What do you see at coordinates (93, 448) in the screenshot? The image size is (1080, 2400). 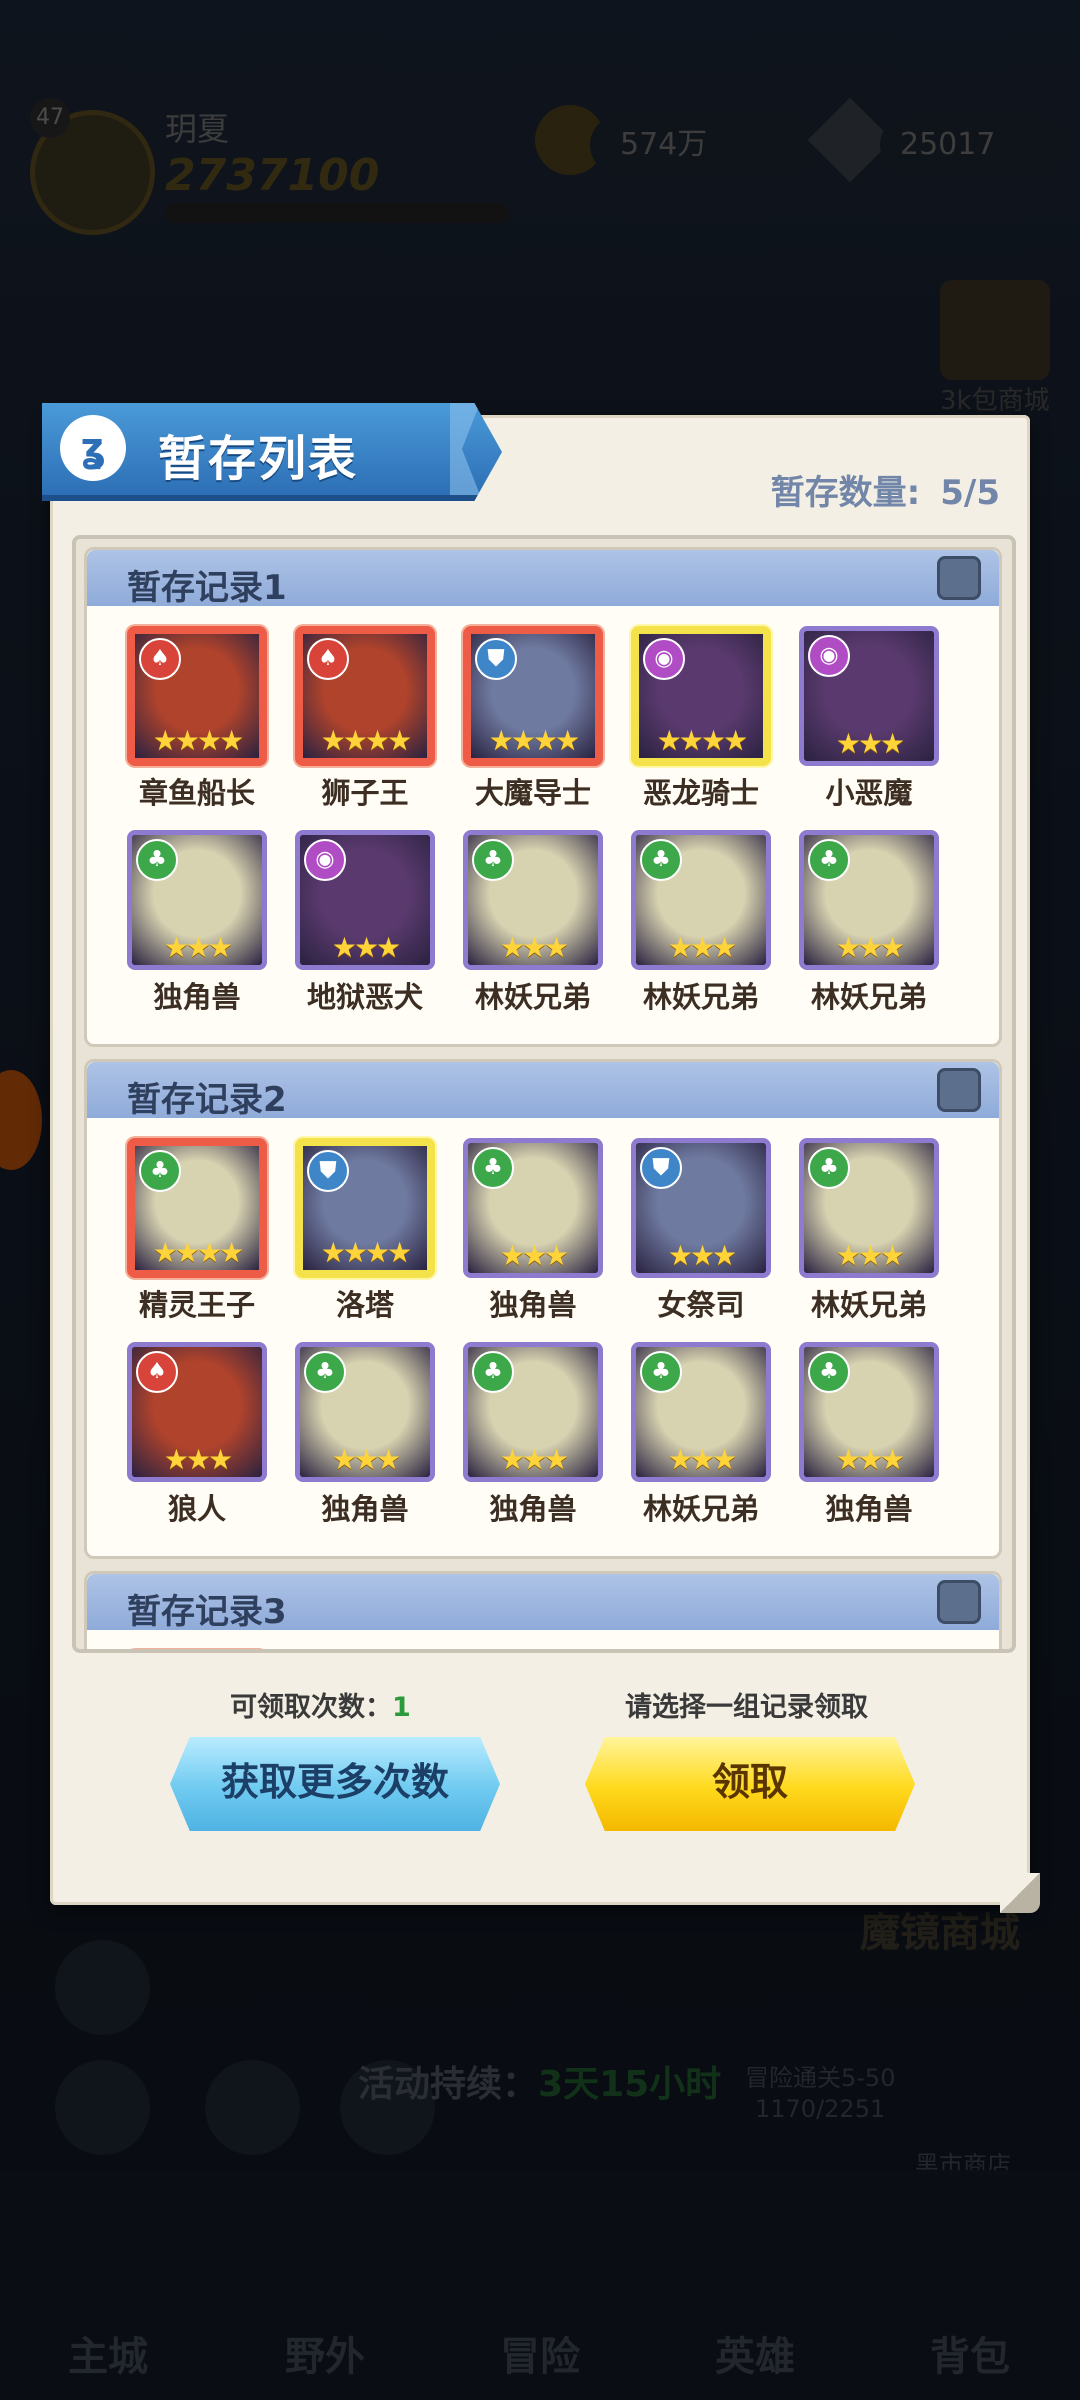 I see `bunny-logo-icon: ʓ` at bounding box center [93, 448].